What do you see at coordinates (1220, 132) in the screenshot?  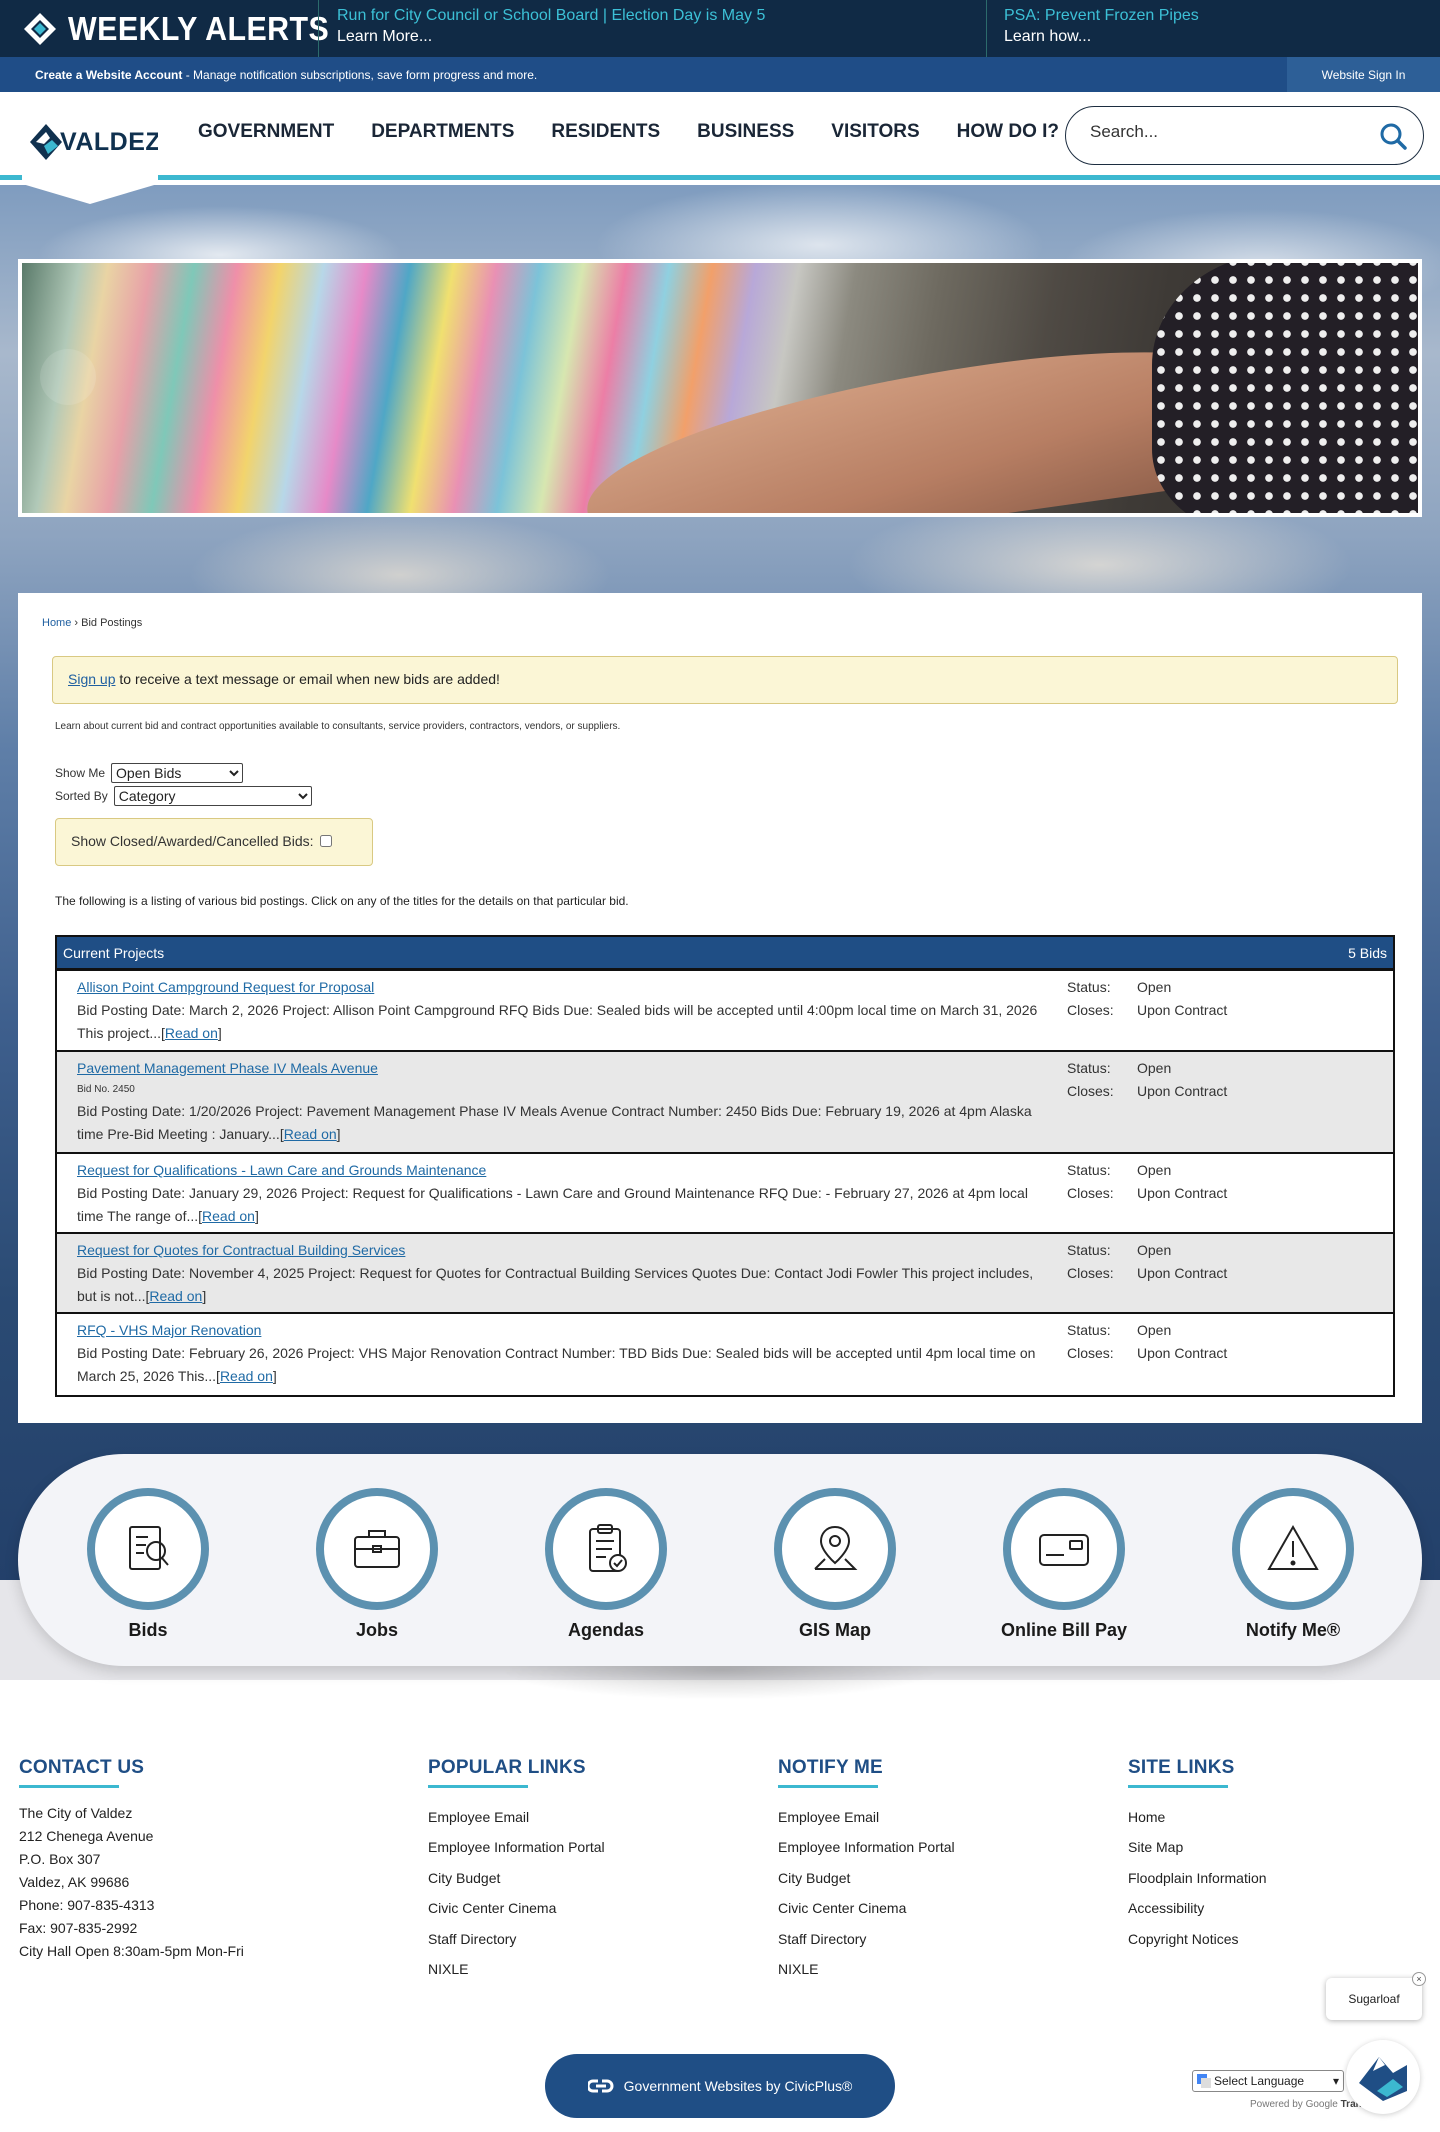 I see `search-input` at bounding box center [1220, 132].